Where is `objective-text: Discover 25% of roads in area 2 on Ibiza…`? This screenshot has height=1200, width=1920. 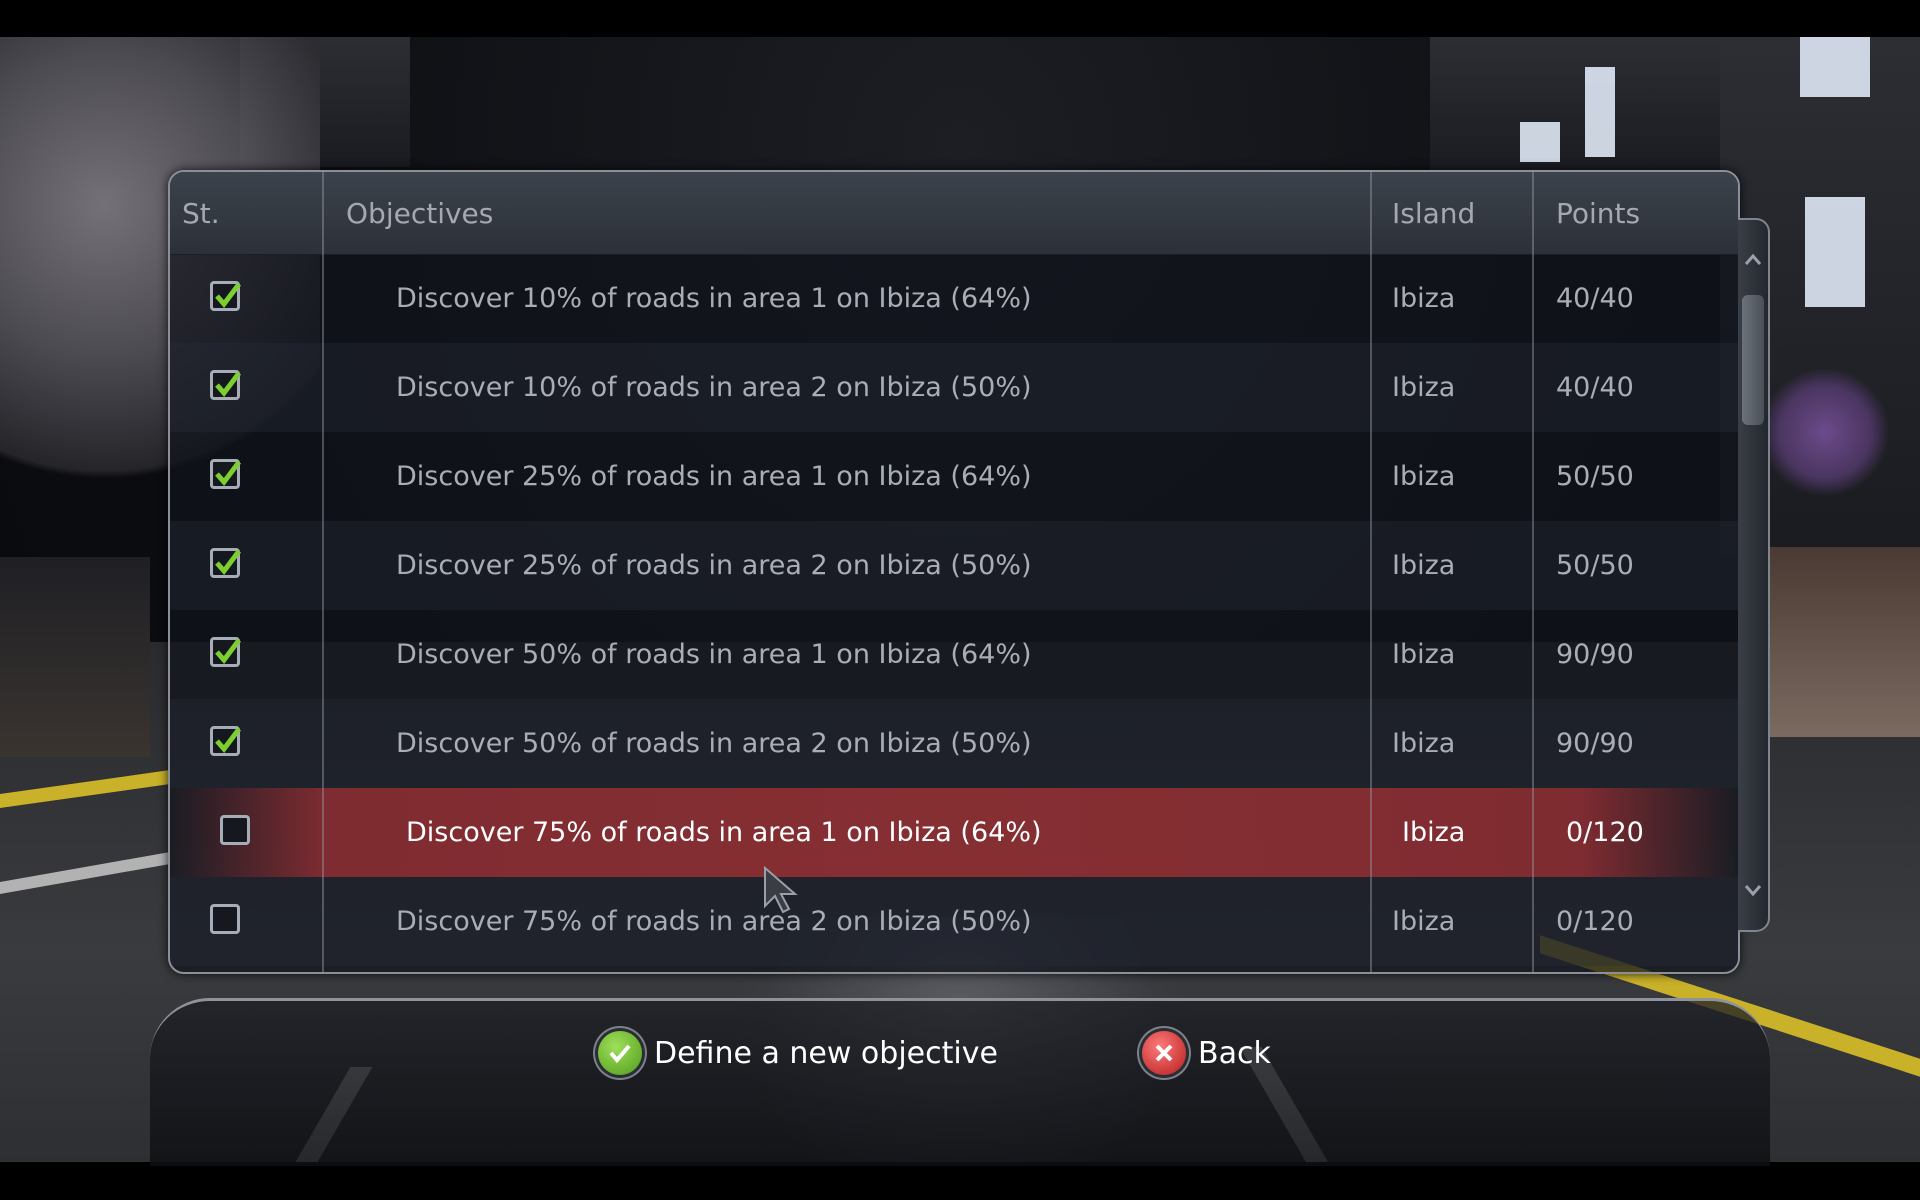
objective-text: Discover 25% of roads in area 2 on Ibiza… is located at coordinates (714, 565).